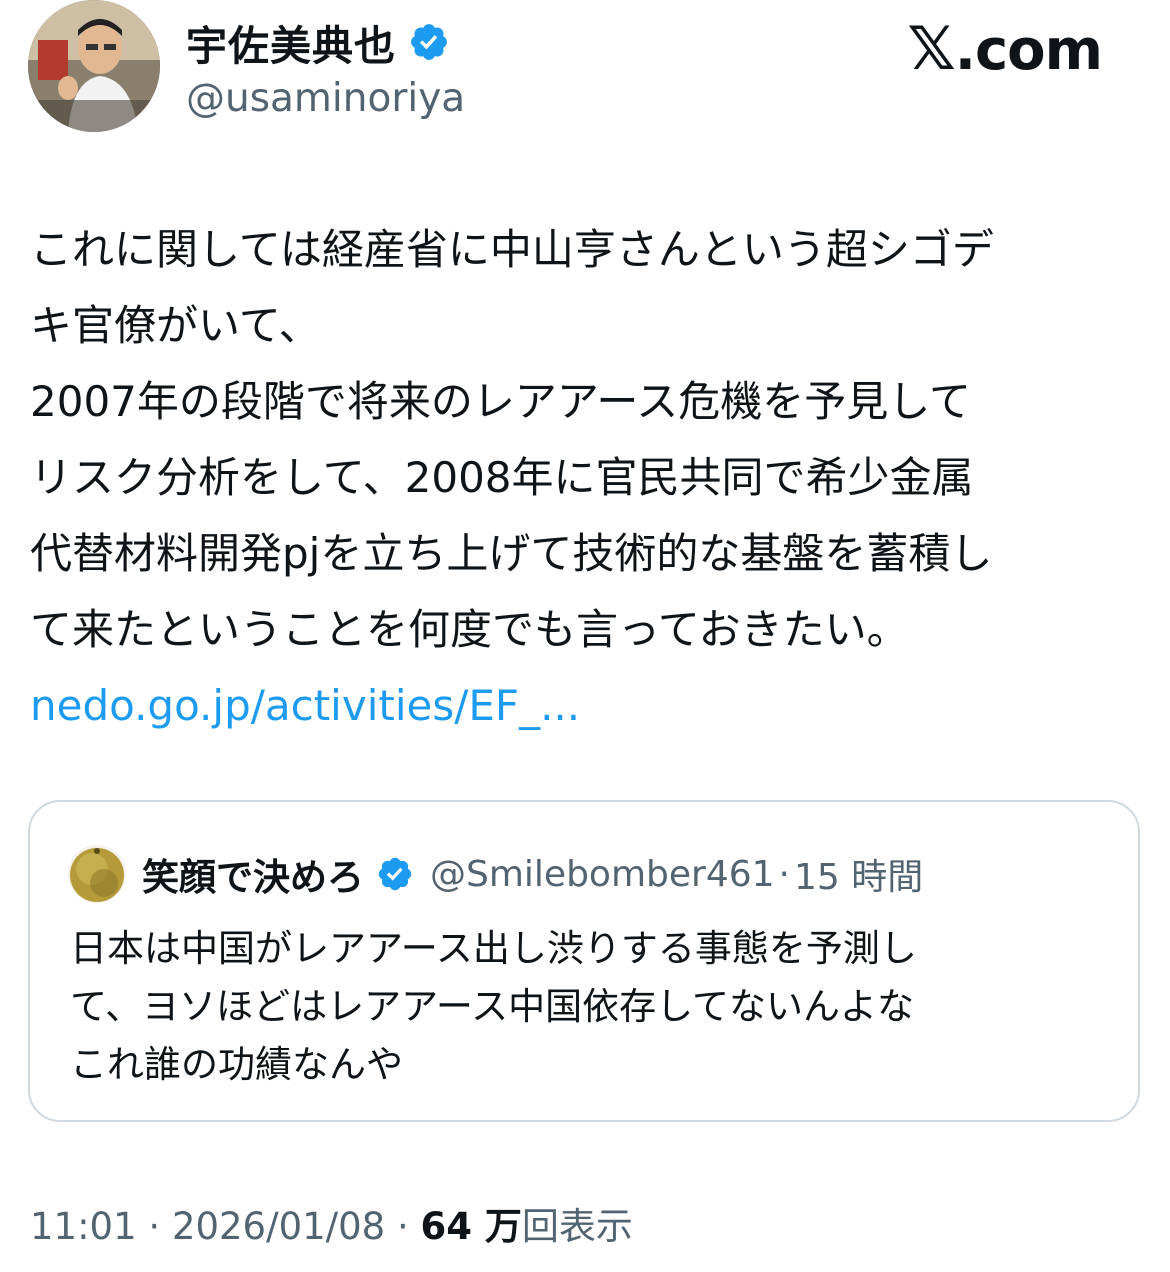  What do you see at coordinates (291, 42) in the screenshot?
I see `author-display-name: 宇佐美典也` at bounding box center [291, 42].